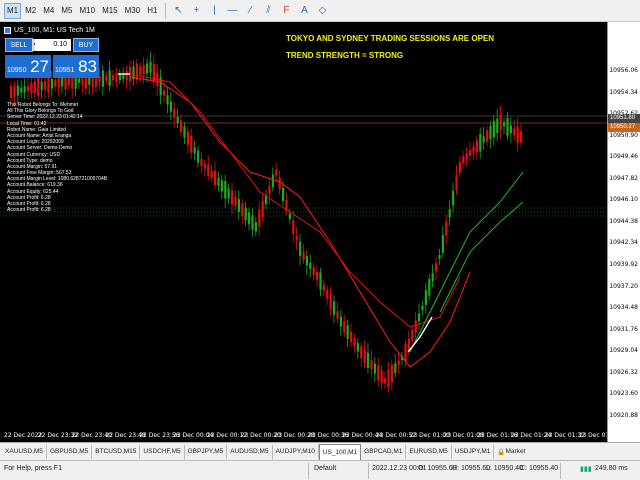 This screenshot has height=480, width=640. What do you see at coordinates (53, 45) in the screenshot?
I see `lot-size-input: 0.10` at bounding box center [53, 45].